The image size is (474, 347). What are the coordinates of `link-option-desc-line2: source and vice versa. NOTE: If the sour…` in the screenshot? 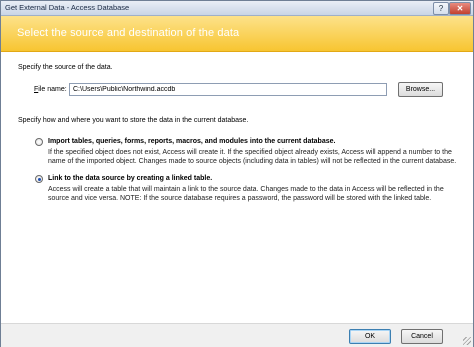 It's located at (240, 198).